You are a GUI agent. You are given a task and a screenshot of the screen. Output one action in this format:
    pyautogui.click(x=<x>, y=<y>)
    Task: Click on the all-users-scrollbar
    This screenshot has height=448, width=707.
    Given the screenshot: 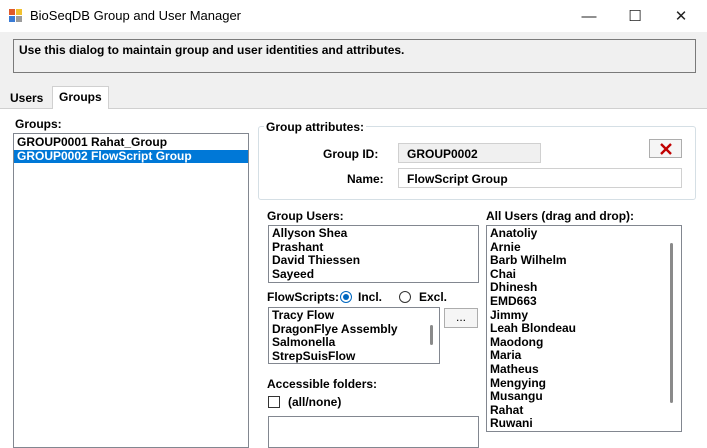 What is the action you would take?
    pyautogui.click(x=671, y=323)
    